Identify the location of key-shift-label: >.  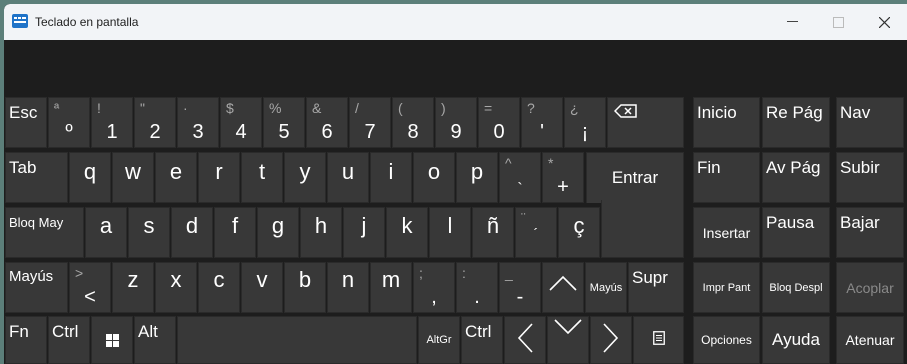
(79, 273).